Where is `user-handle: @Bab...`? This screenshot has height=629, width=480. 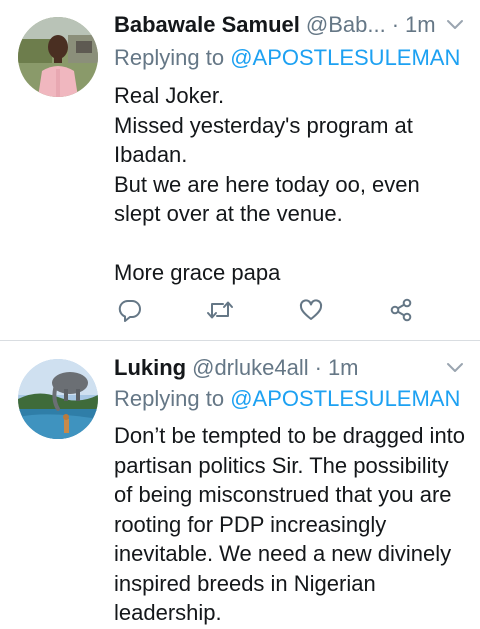
user-handle: @Bab... is located at coordinates (346, 25).